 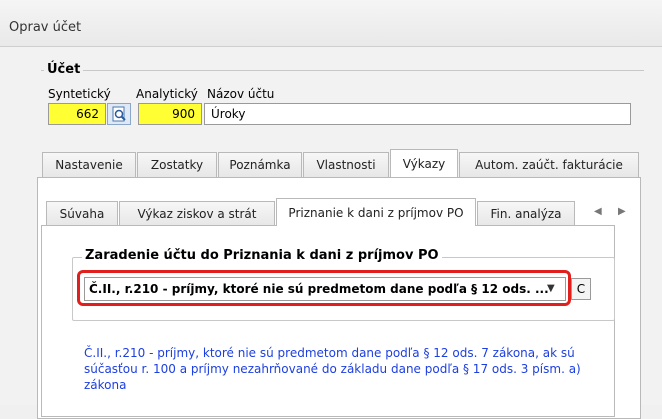 I want to click on synthetic-field: 662, so click(x=77, y=114).